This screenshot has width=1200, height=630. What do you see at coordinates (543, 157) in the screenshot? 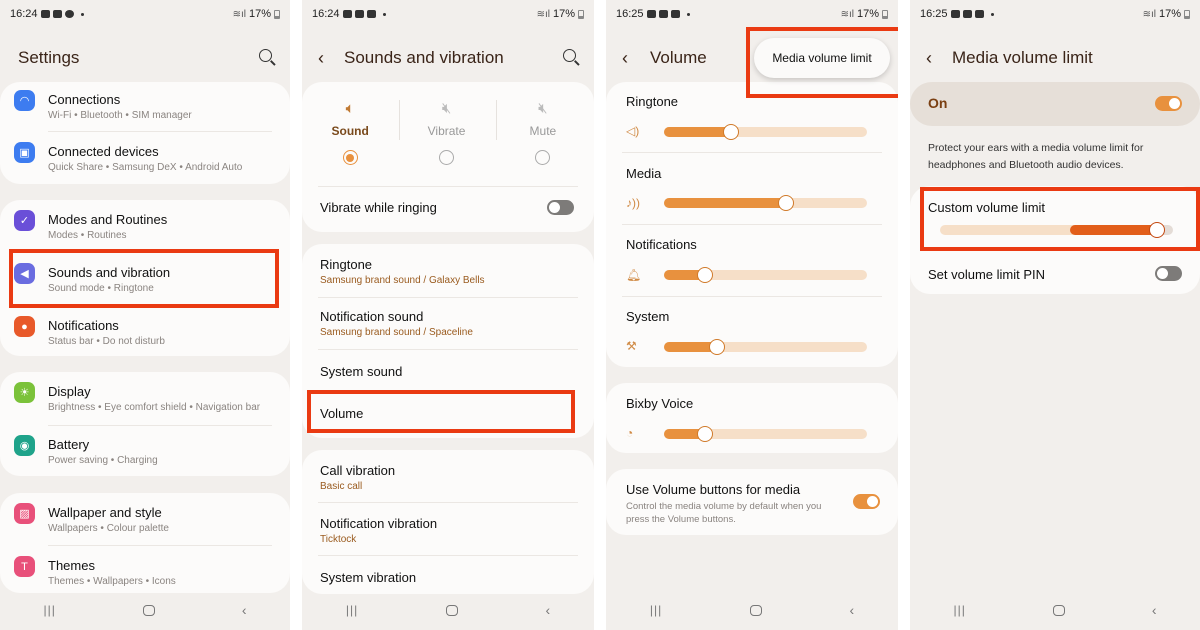
I see `radio-mute` at bounding box center [543, 157].